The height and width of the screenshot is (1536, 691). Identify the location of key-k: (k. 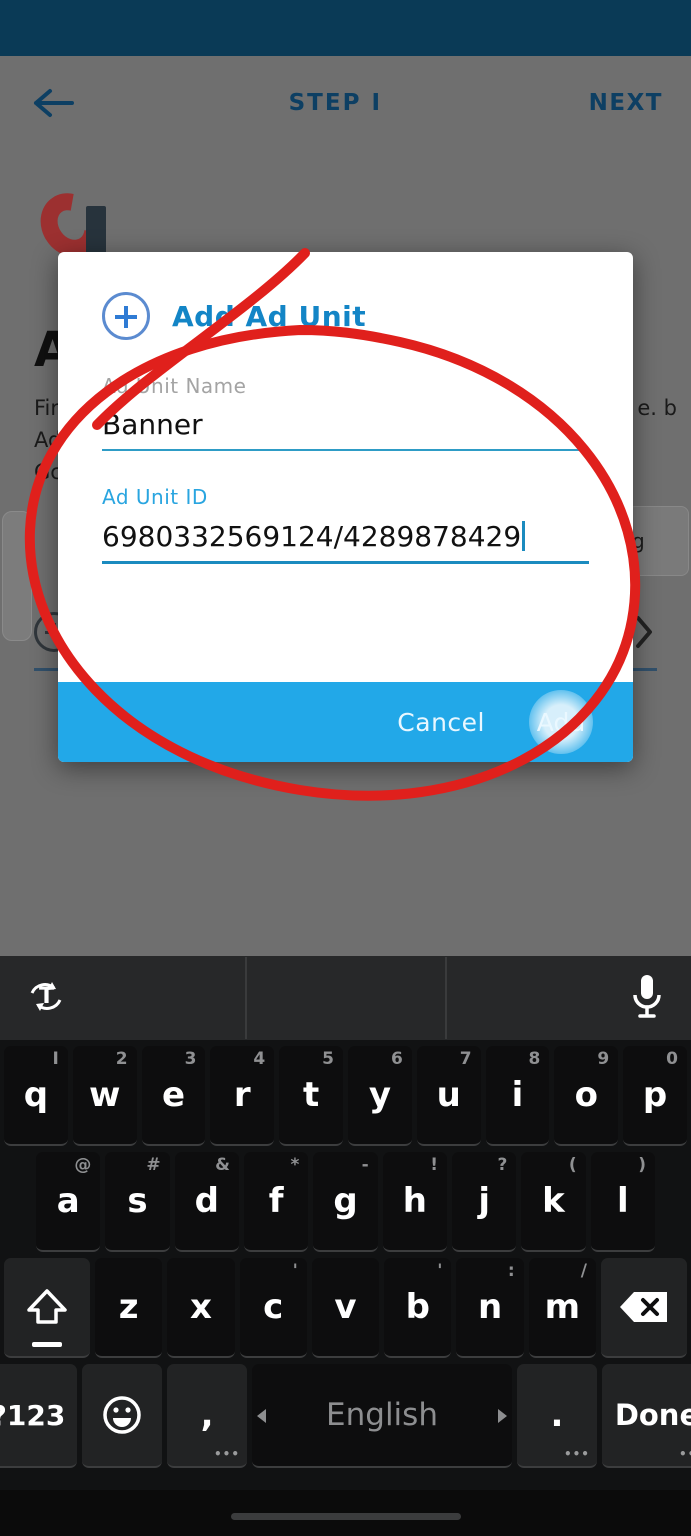
(553, 1202).